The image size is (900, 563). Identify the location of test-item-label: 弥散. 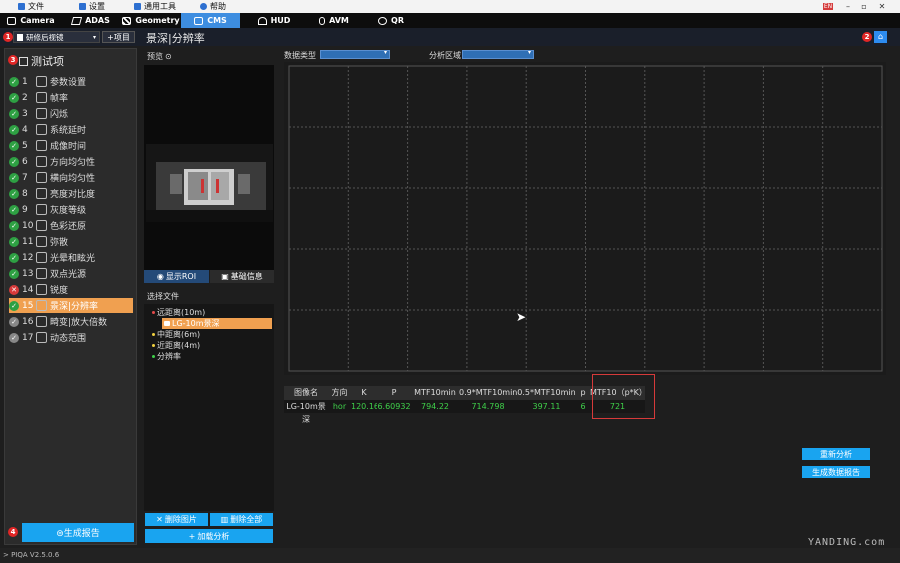
(59, 243).